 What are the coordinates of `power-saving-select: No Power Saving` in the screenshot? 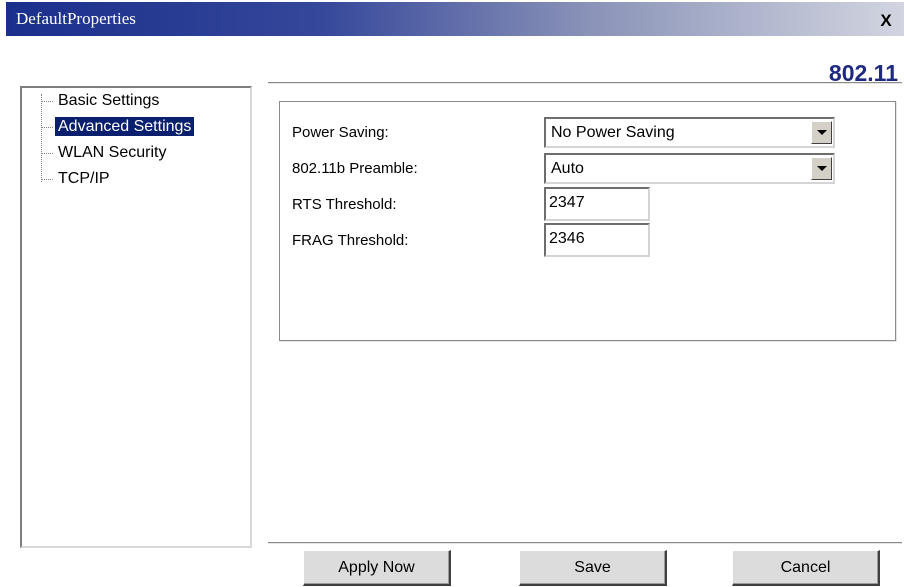 It's located at (689, 132).